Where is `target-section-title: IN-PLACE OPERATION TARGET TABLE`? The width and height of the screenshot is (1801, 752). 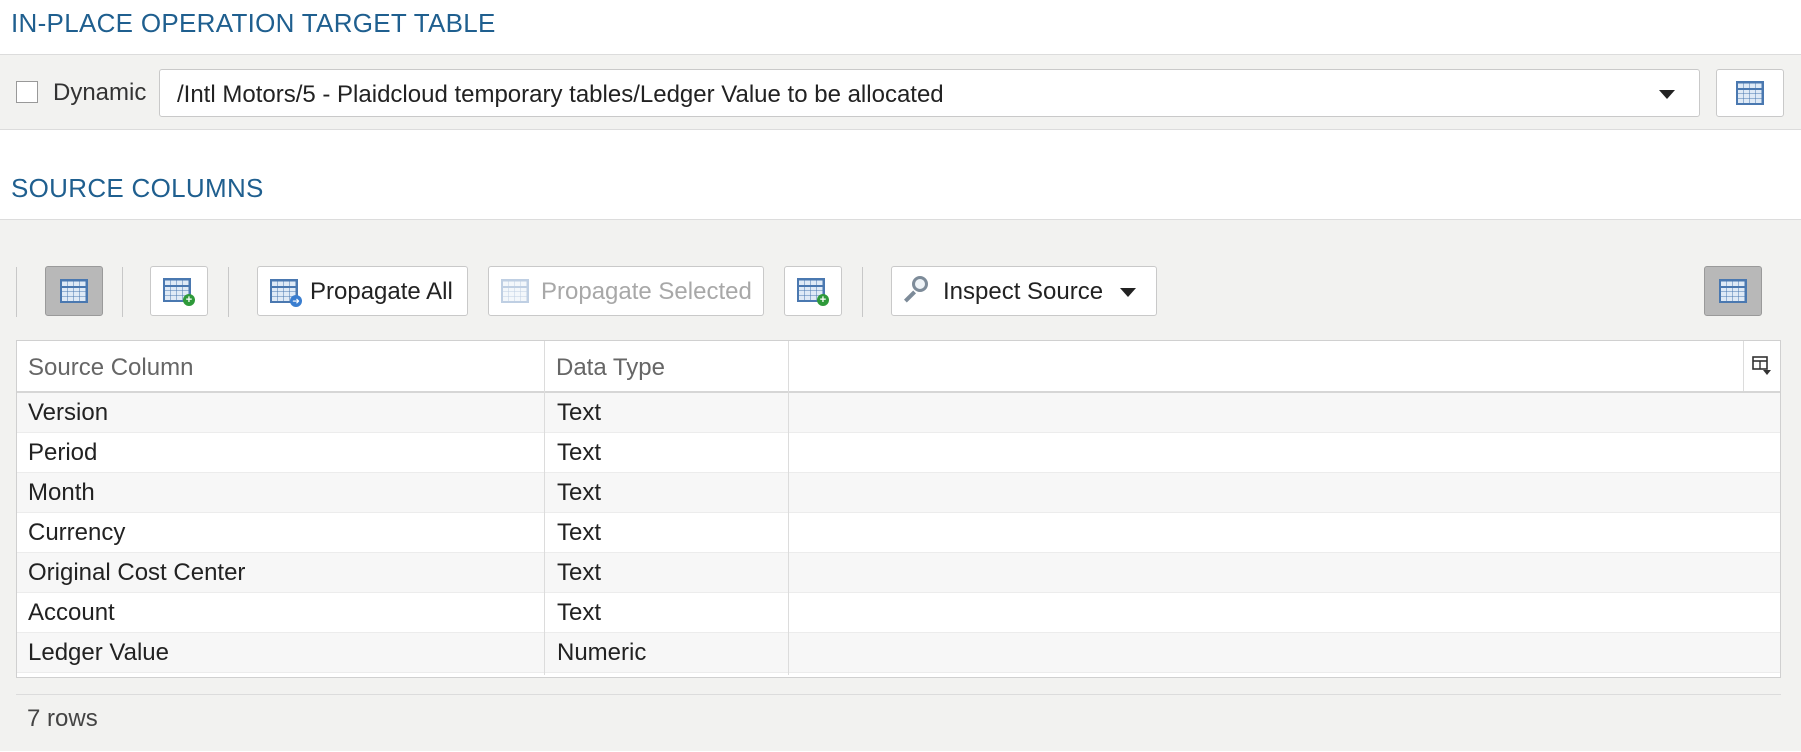 target-section-title: IN-PLACE OPERATION TARGET TABLE is located at coordinates (253, 23).